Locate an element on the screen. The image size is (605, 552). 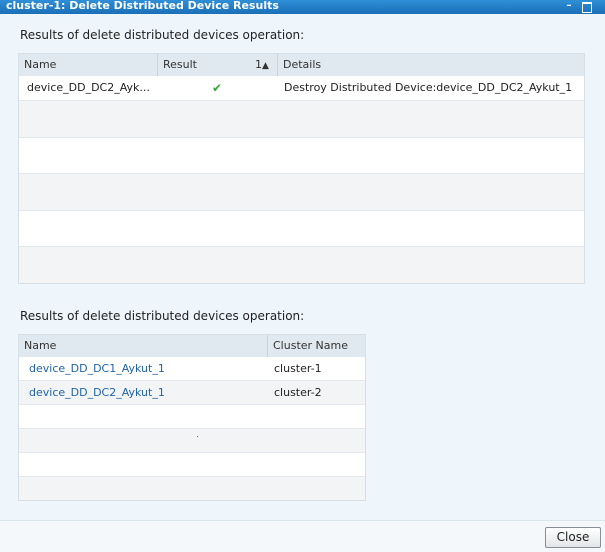
dialog-footer is located at coordinates (302, 536).